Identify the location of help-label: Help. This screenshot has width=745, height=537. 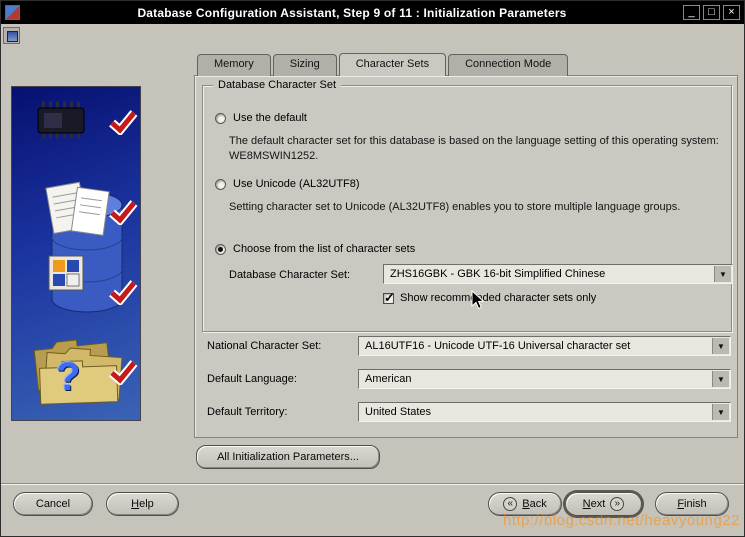
(142, 504).